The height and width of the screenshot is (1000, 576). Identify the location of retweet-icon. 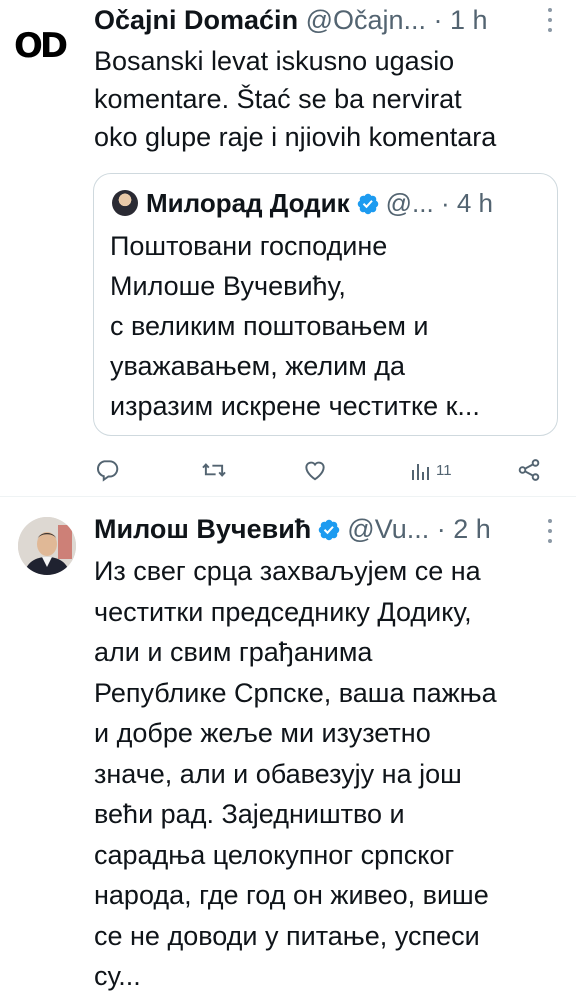
(214, 470).